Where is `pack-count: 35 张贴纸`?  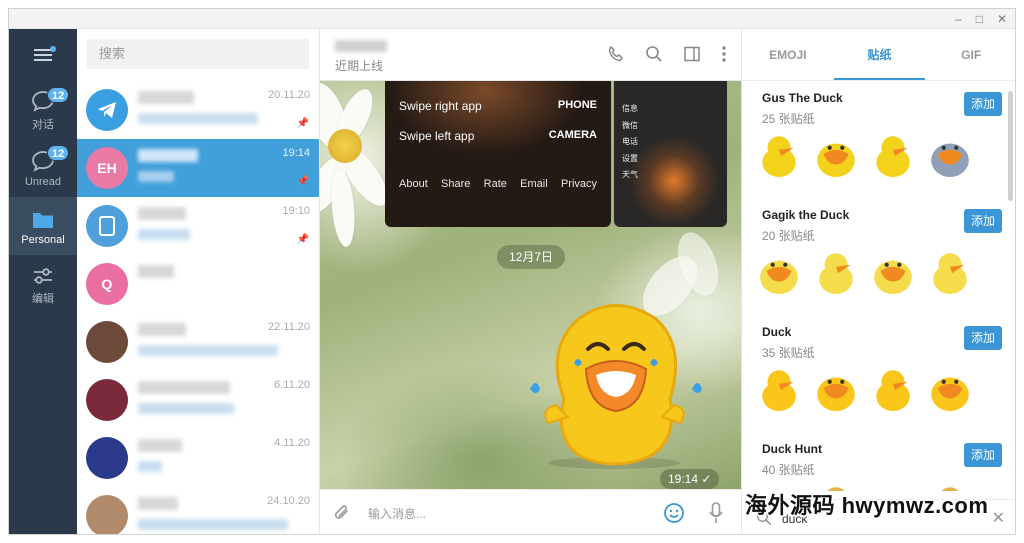
pack-count: 35 张贴纸 is located at coordinates (788, 353).